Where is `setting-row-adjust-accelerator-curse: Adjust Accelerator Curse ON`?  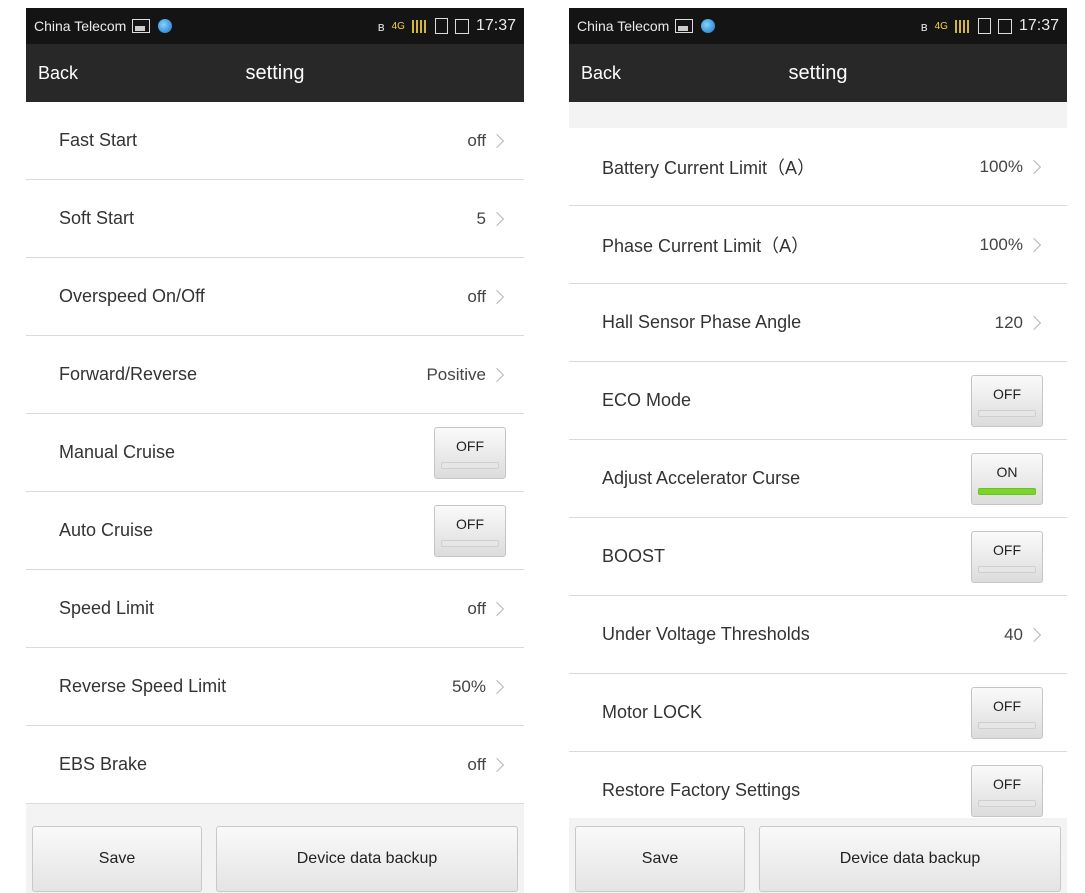
setting-row-adjust-accelerator-curse: Adjust Accelerator Curse ON is located at coordinates (818, 479).